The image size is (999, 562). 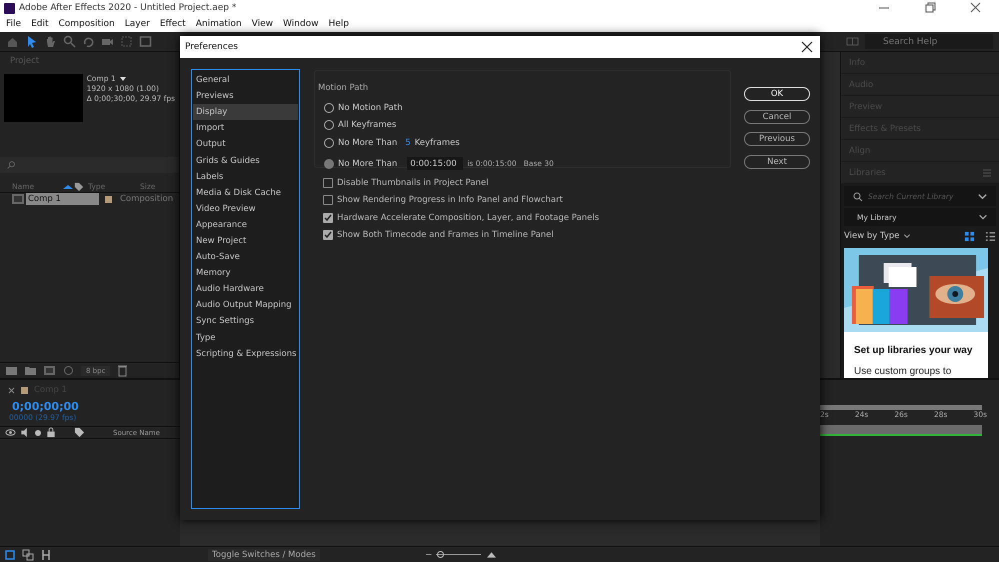 I want to click on zoom-icon, so click(x=69, y=41).